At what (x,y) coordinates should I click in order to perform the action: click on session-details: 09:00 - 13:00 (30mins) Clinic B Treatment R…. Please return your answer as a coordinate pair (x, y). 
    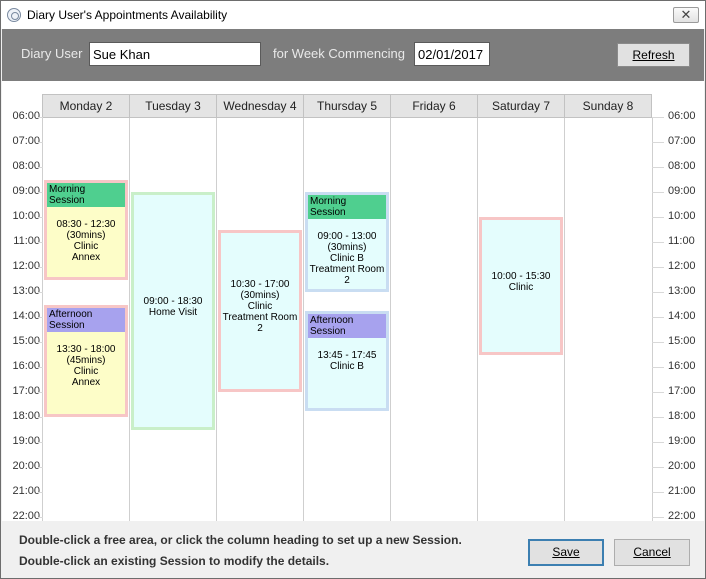
    Looking at the image, I should click on (347, 252).